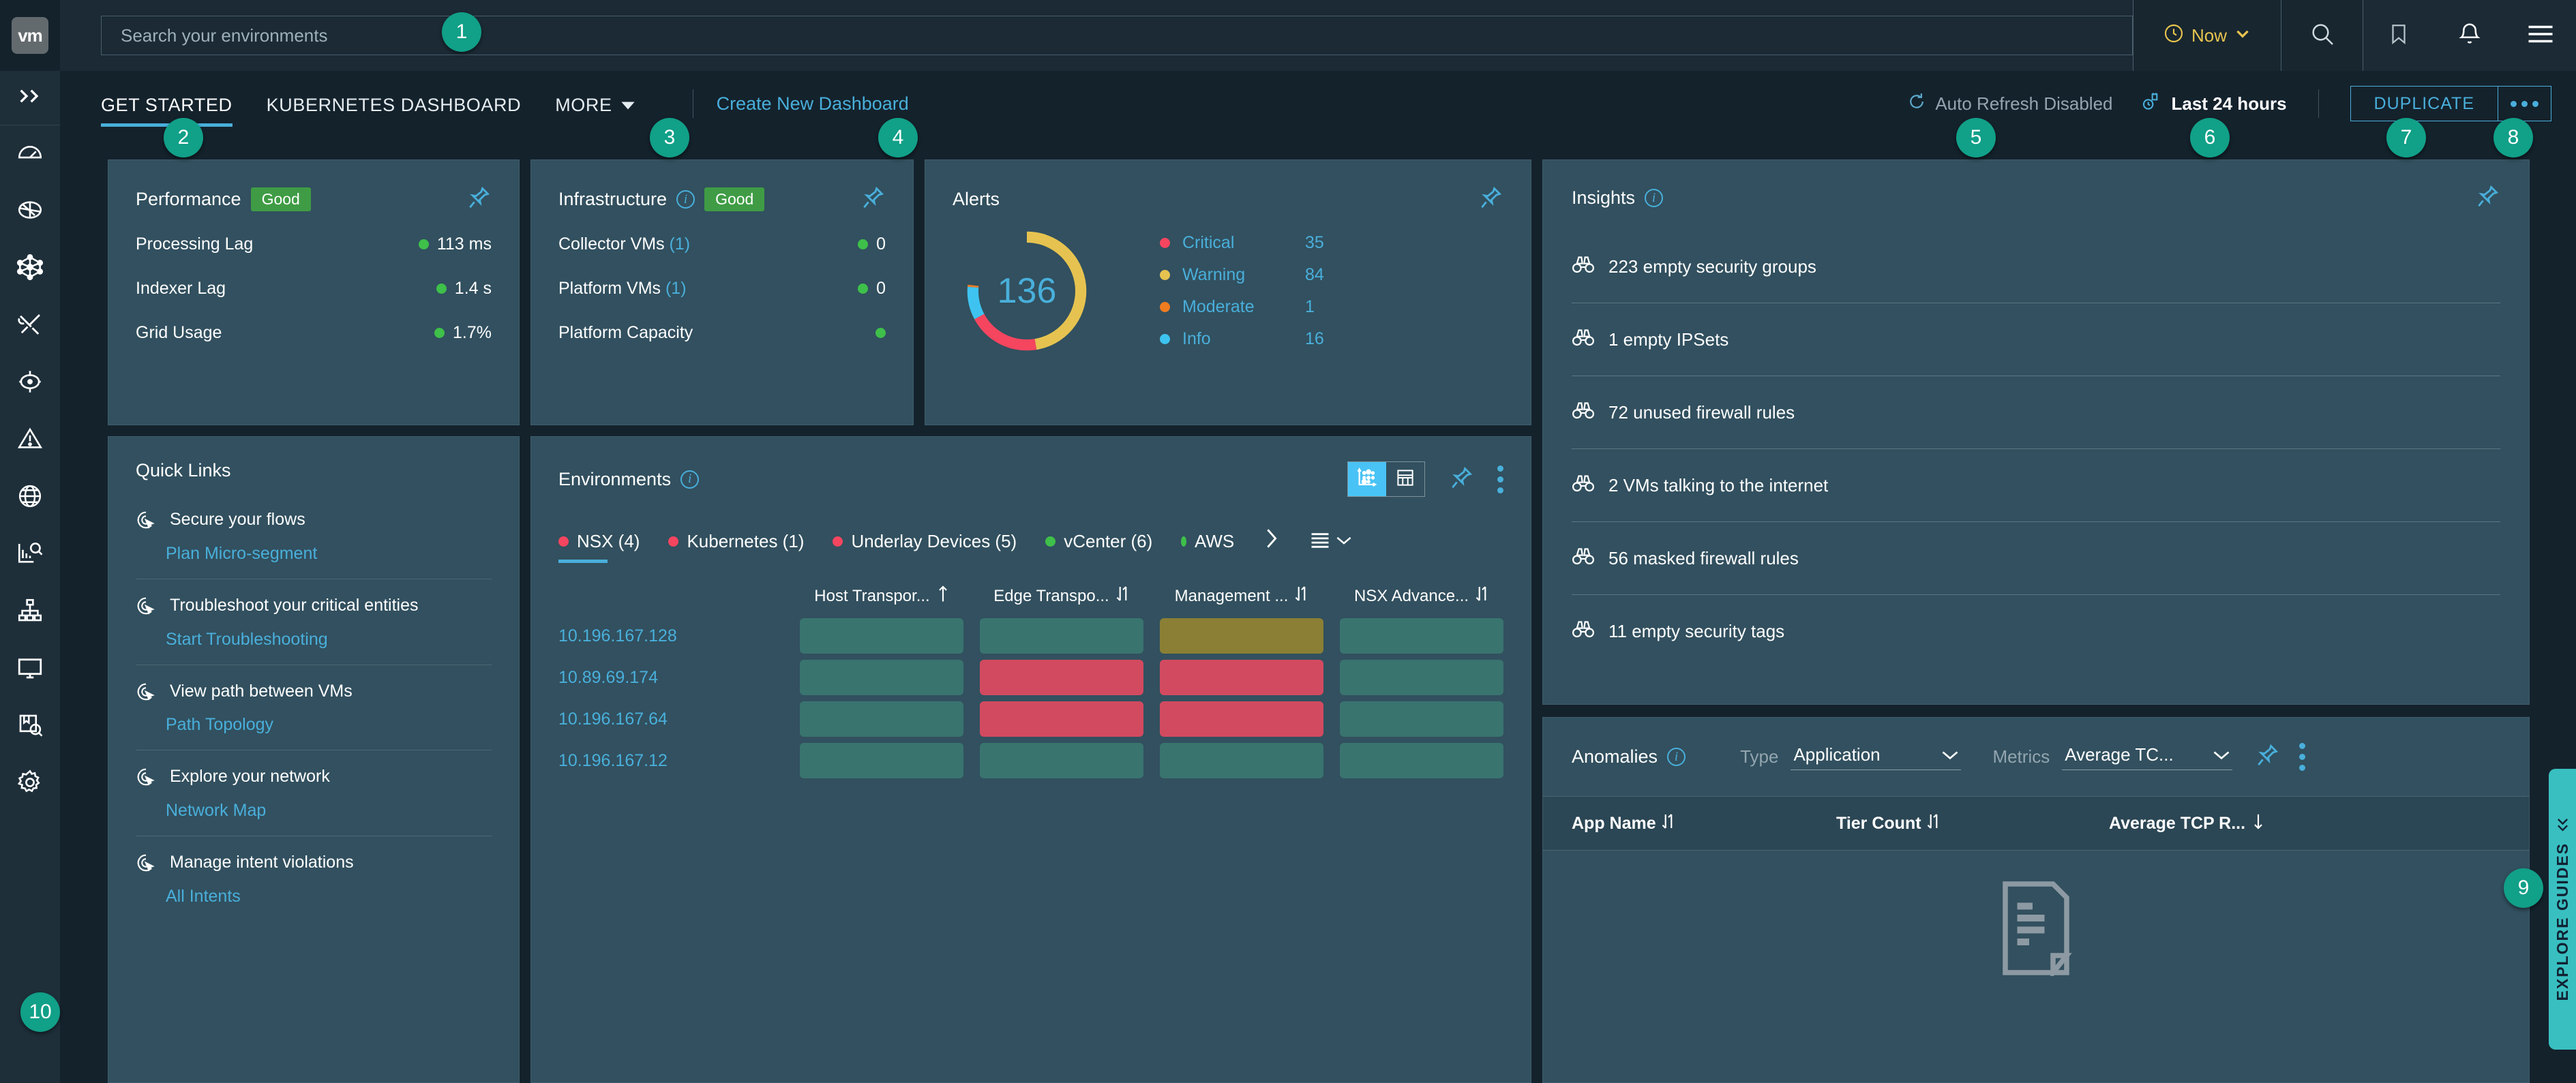 Image resolution: width=2576 pixels, height=1083 pixels. I want to click on sidebar-item-metrics-search, so click(30, 554).